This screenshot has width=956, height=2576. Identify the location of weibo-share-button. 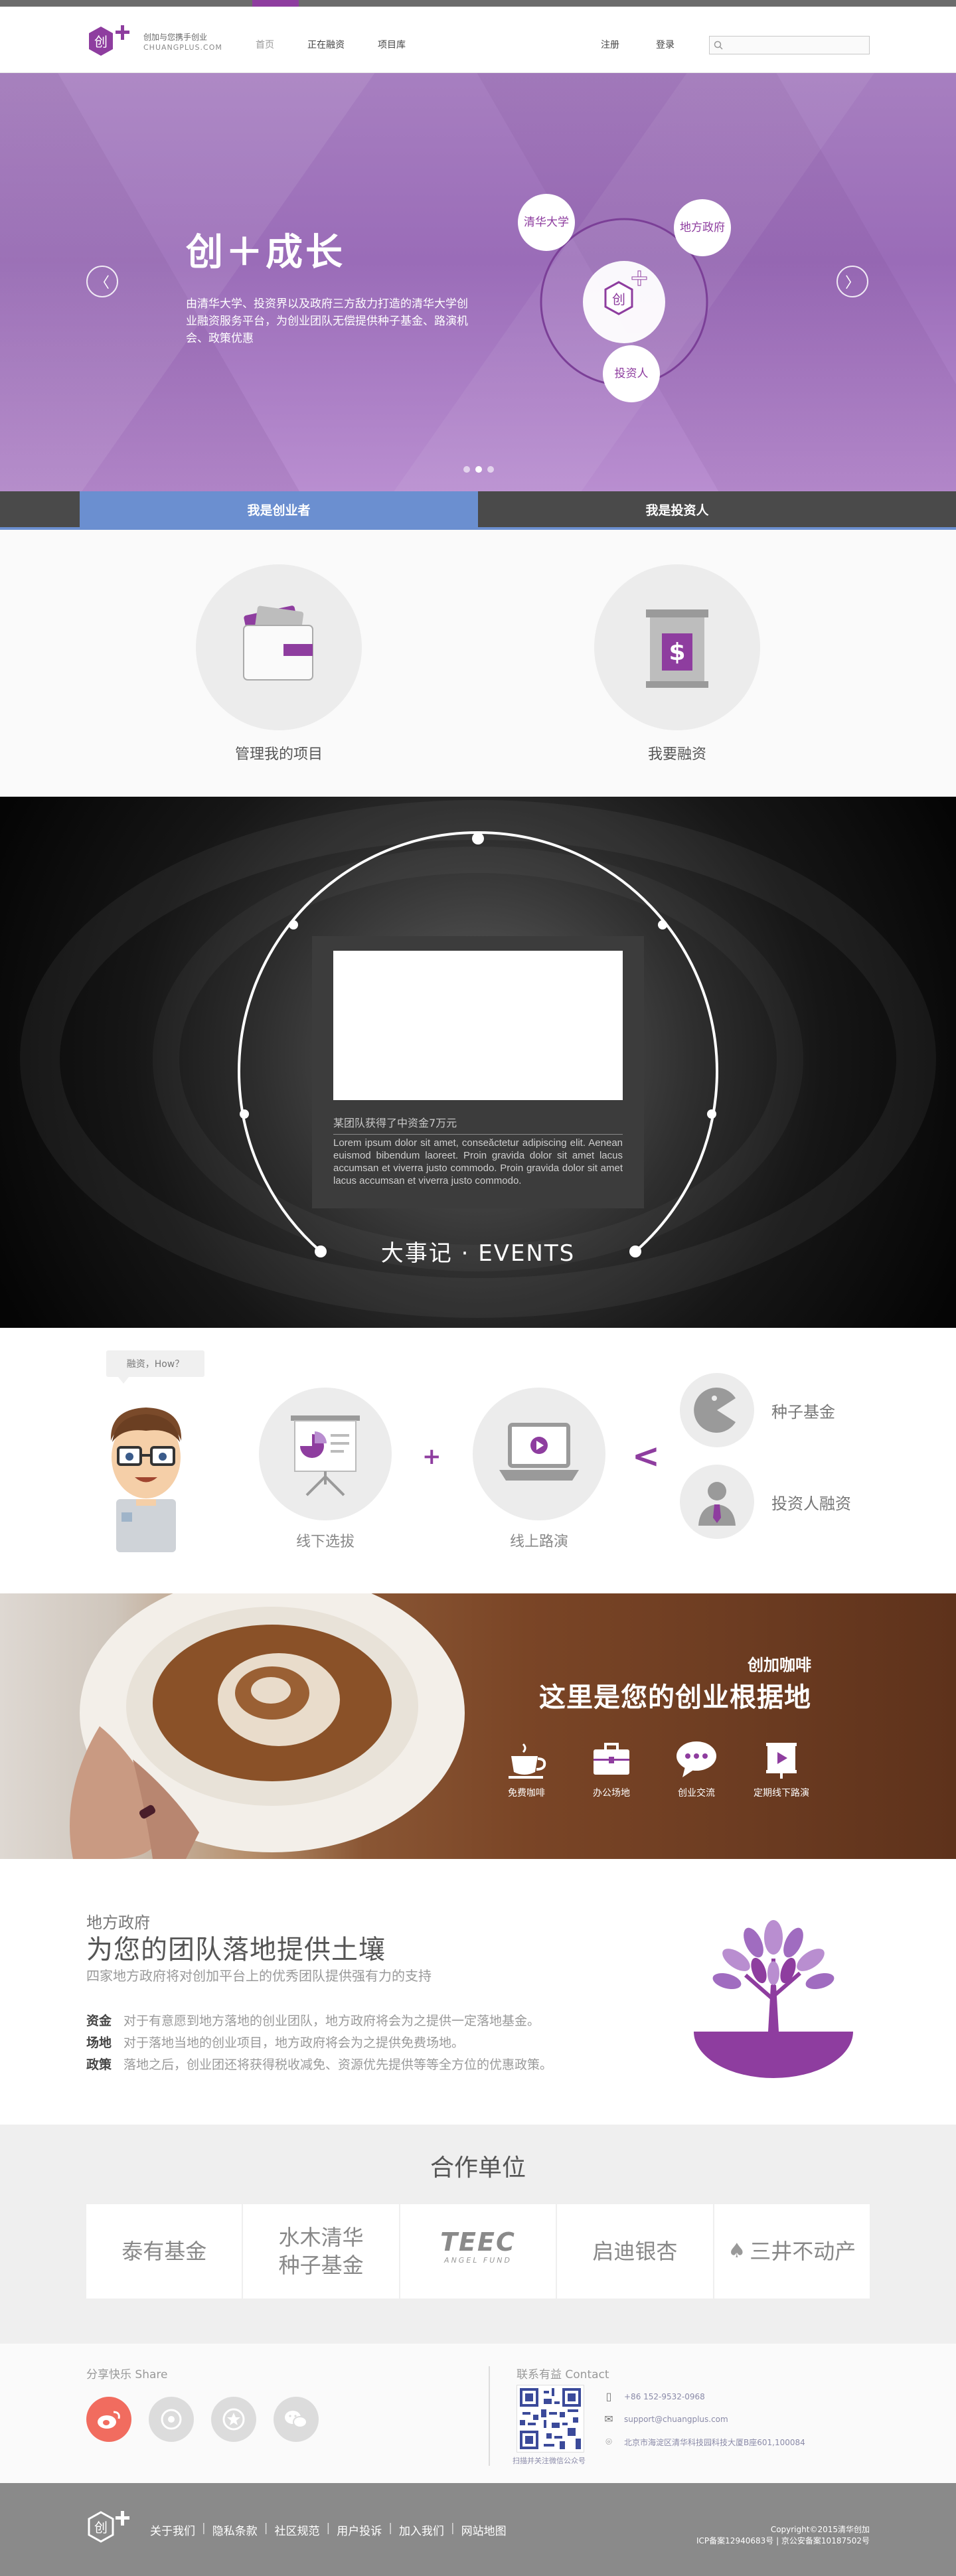
(108, 2419).